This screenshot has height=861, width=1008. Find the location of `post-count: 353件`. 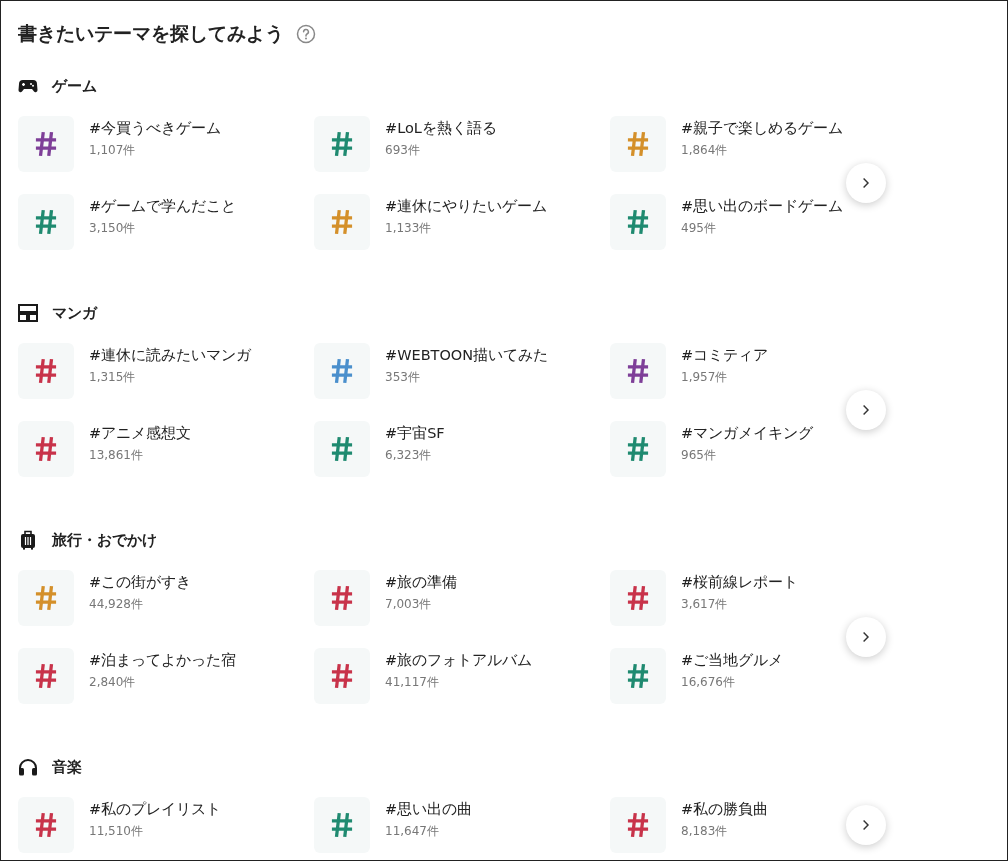

post-count: 353件 is located at coordinates (403, 377).